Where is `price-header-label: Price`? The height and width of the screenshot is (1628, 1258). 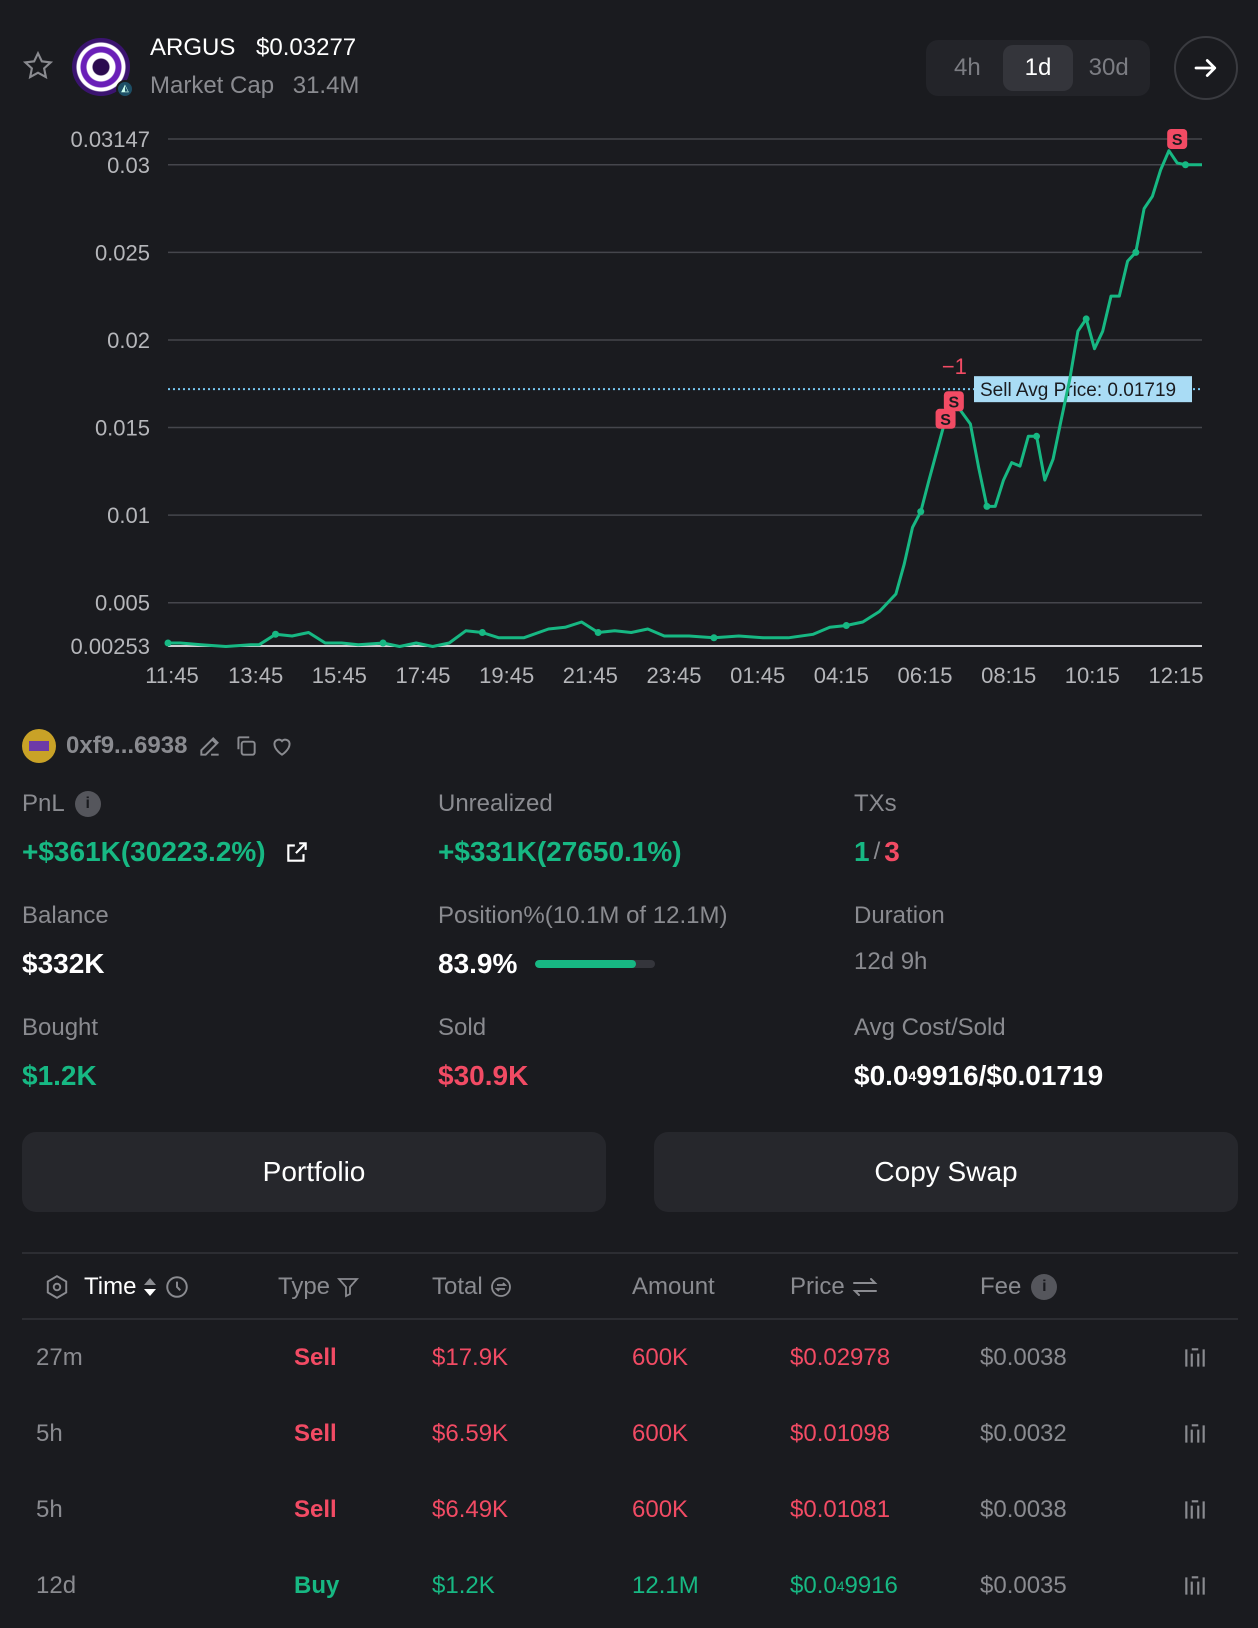 price-header-label: Price is located at coordinates (817, 1286).